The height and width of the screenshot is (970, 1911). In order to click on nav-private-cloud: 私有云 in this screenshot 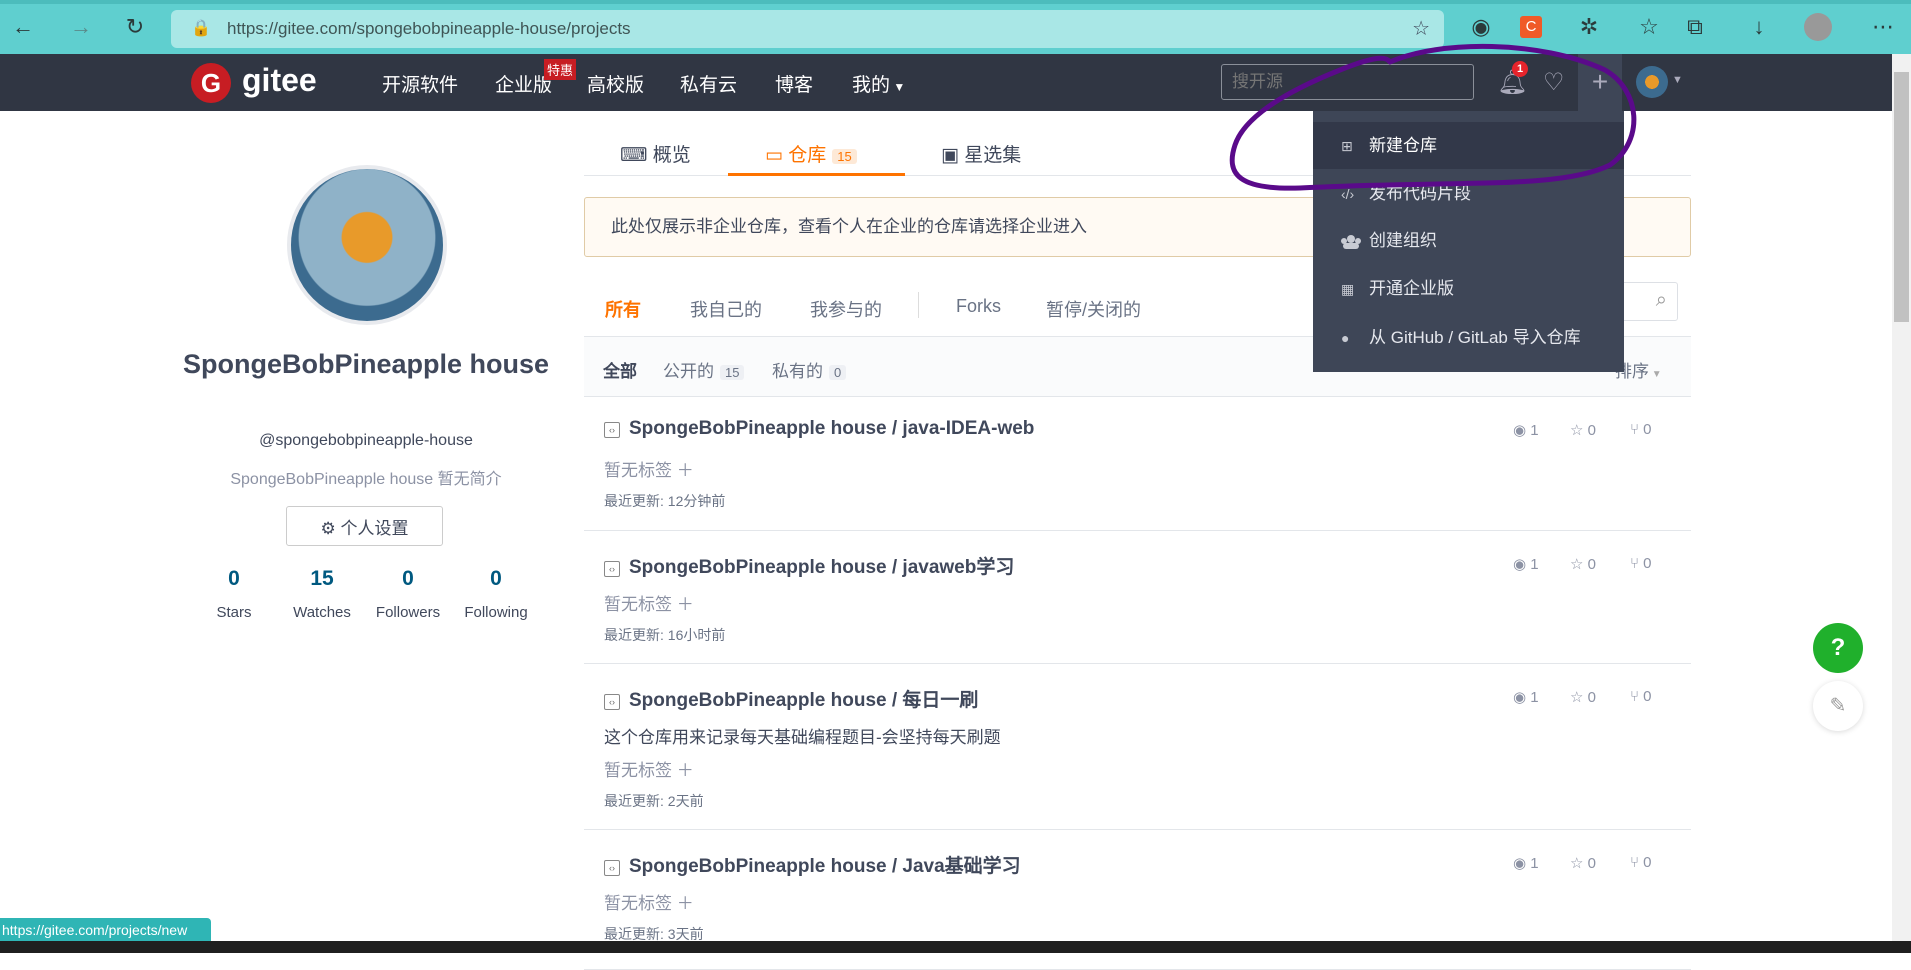, I will do `click(708, 83)`.